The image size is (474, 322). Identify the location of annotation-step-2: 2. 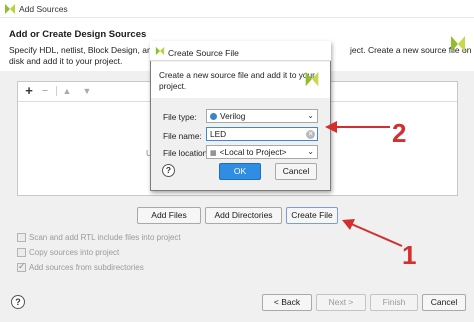
(399, 133).